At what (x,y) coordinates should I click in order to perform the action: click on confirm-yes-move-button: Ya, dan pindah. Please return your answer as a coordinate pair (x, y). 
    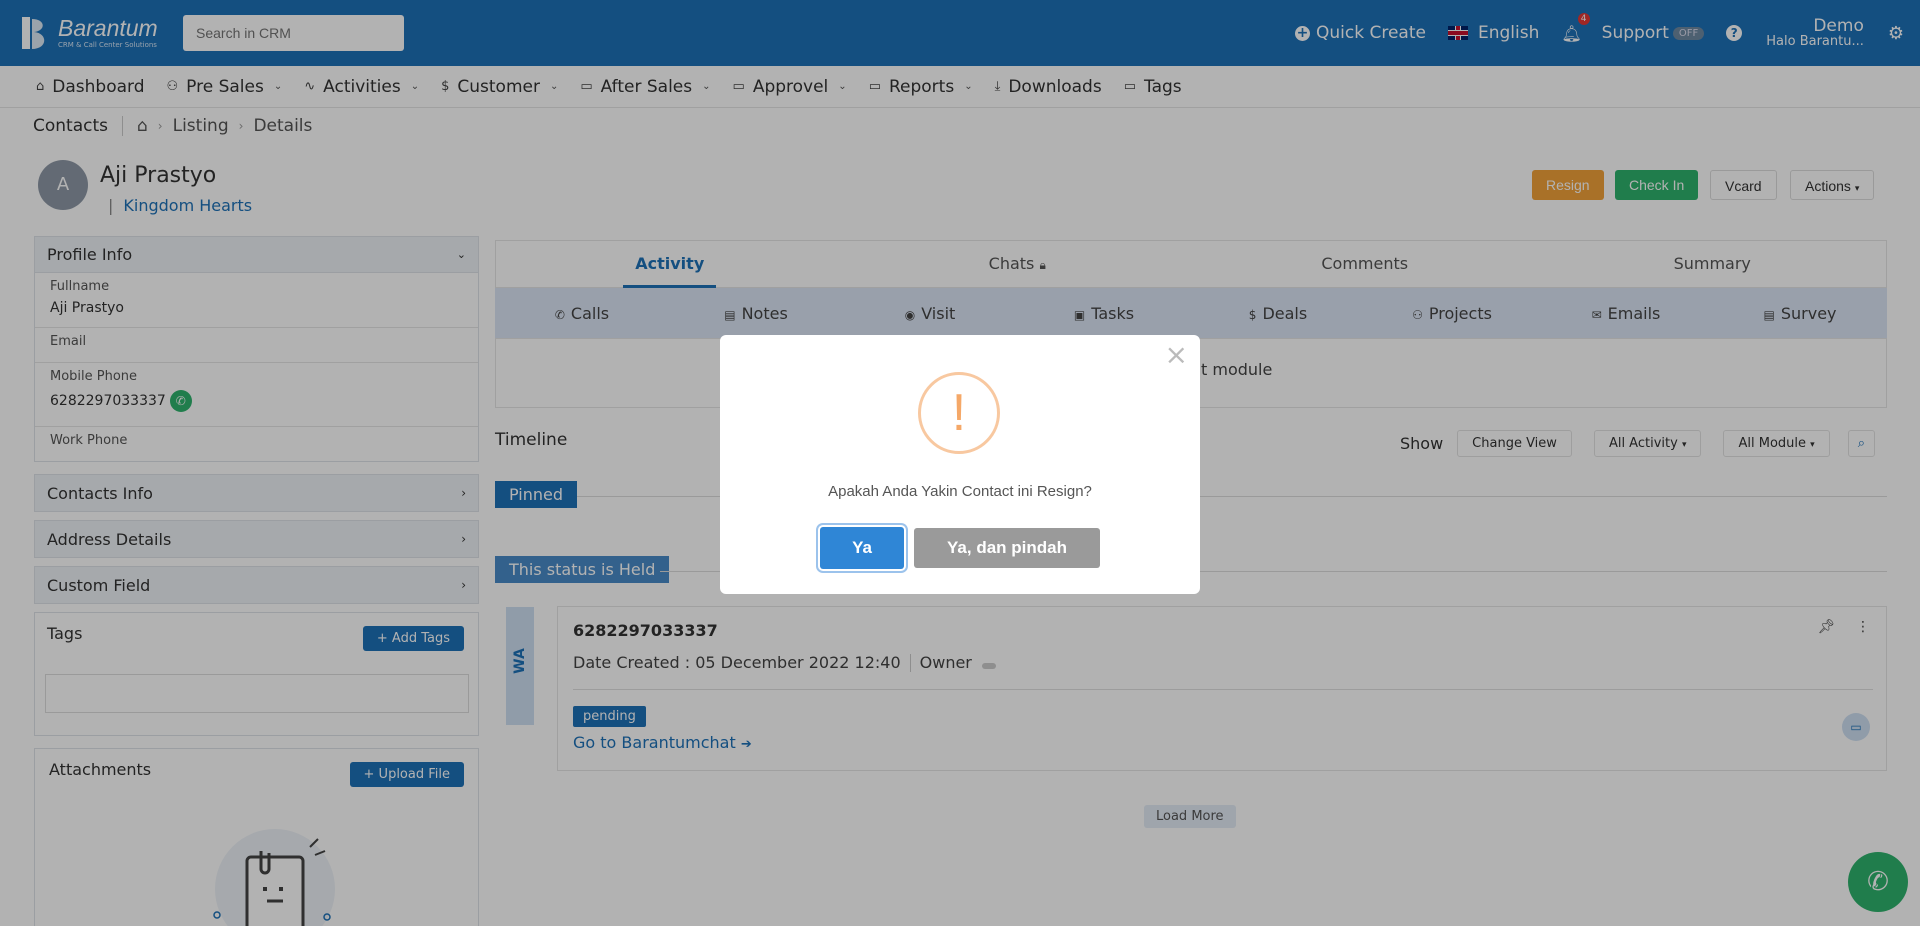
    Looking at the image, I should click on (1007, 548).